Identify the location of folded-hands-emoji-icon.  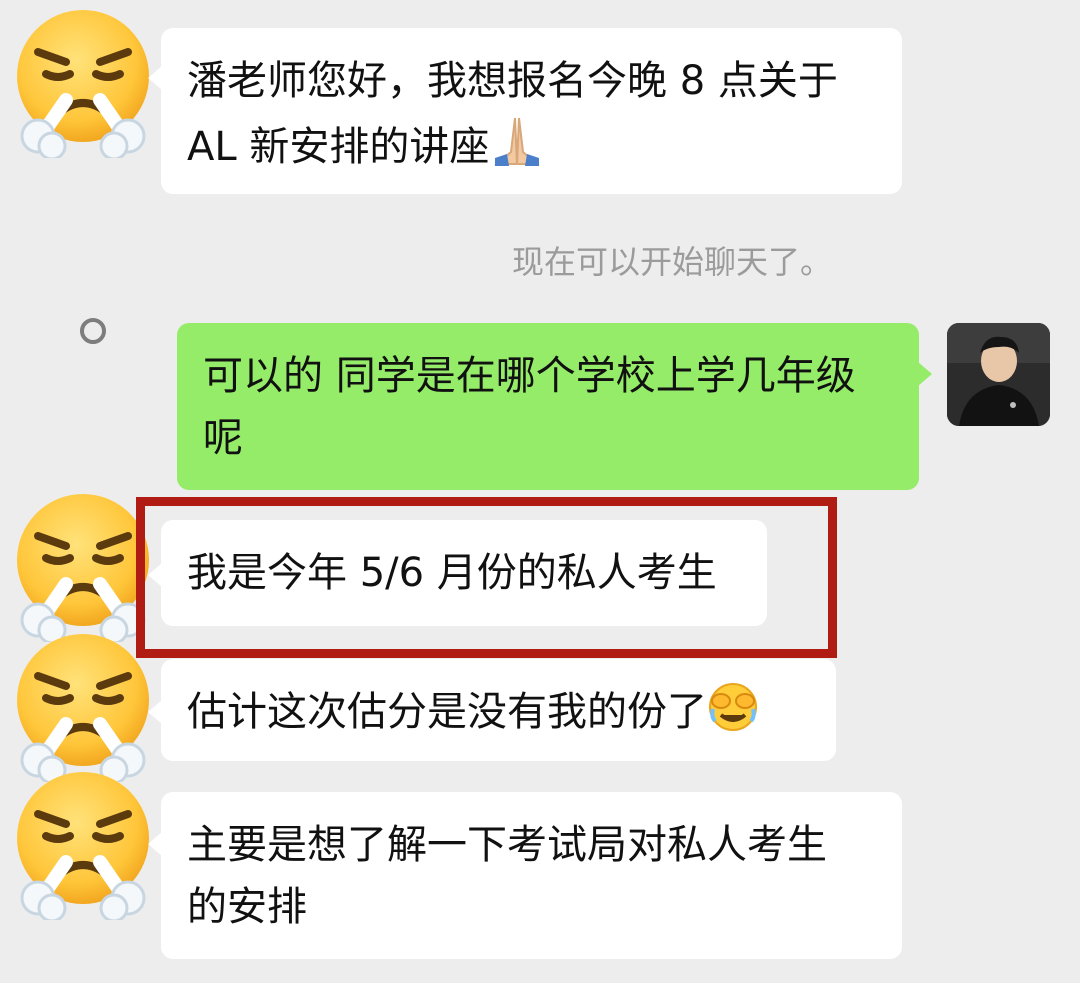
(517, 149).